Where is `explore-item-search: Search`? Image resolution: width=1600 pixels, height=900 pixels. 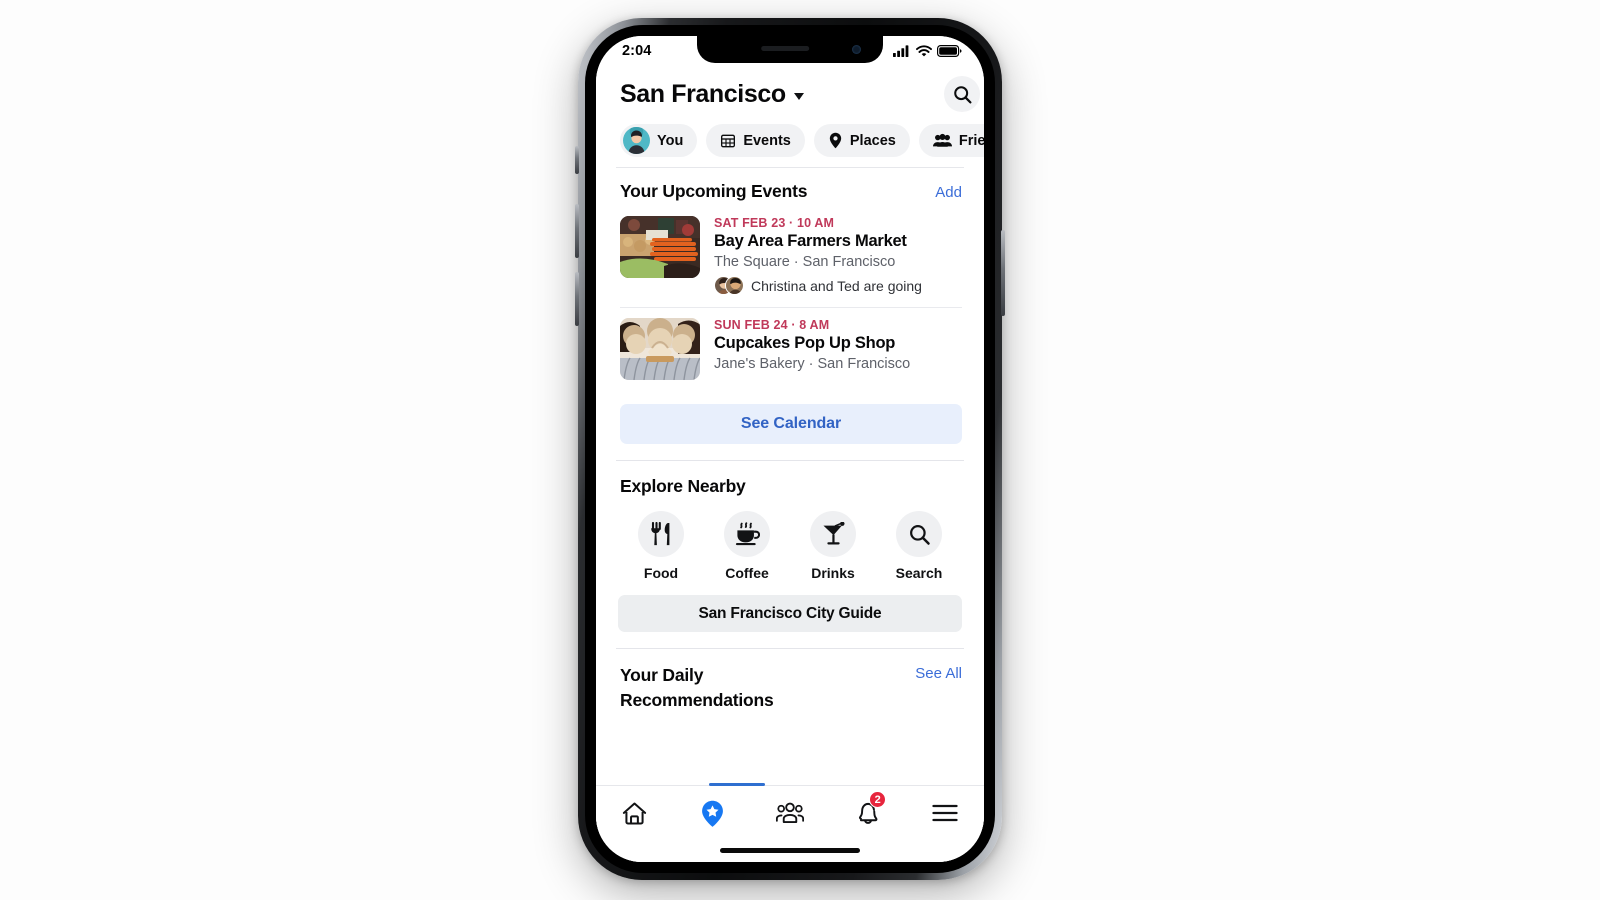
explore-item-search: Search is located at coordinates (919, 546).